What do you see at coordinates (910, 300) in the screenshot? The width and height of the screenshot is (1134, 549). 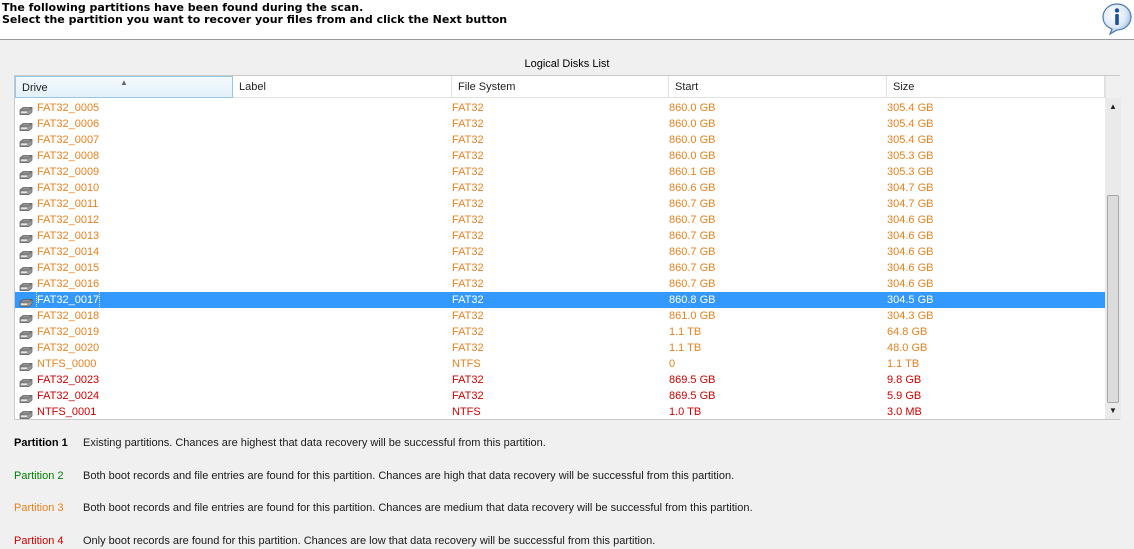 I see `size-cell: 304.5 GB` at bounding box center [910, 300].